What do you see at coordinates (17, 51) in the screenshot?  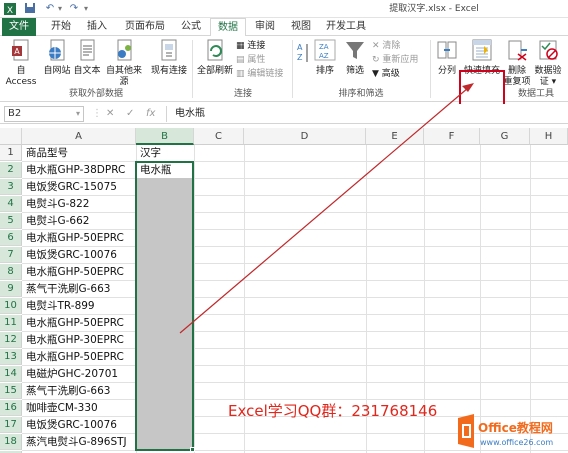 I see `svg-text: A` at bounding box center [17, 51].